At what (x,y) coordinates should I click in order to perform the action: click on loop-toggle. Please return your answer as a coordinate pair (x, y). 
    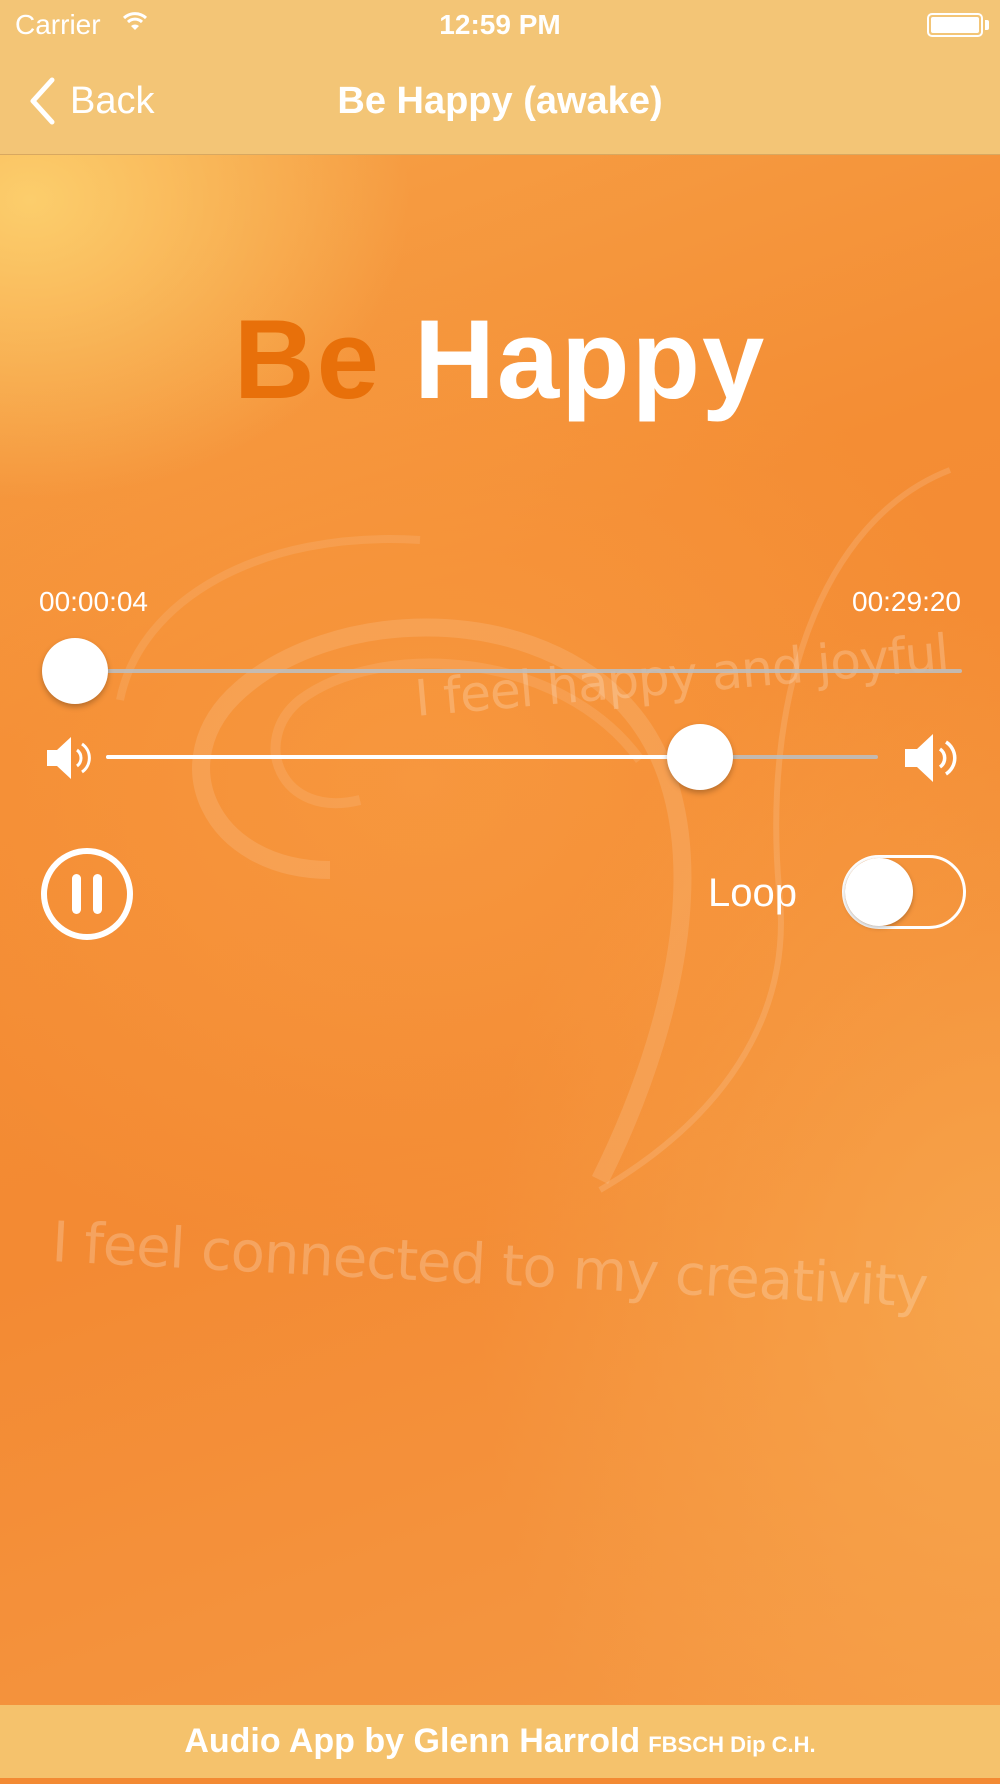
    Looking at the image, I should click on (904, 892).